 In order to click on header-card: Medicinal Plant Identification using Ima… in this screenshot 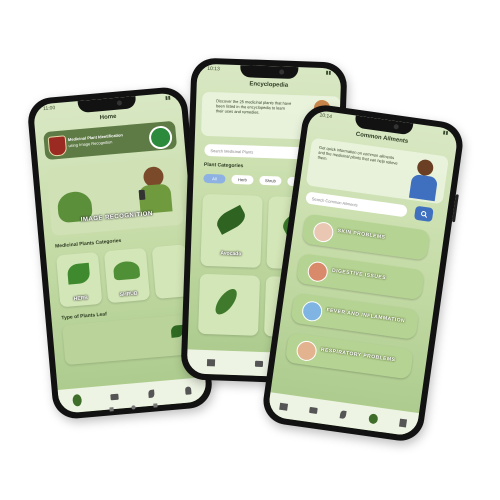, I will do `click(110, 140)`.